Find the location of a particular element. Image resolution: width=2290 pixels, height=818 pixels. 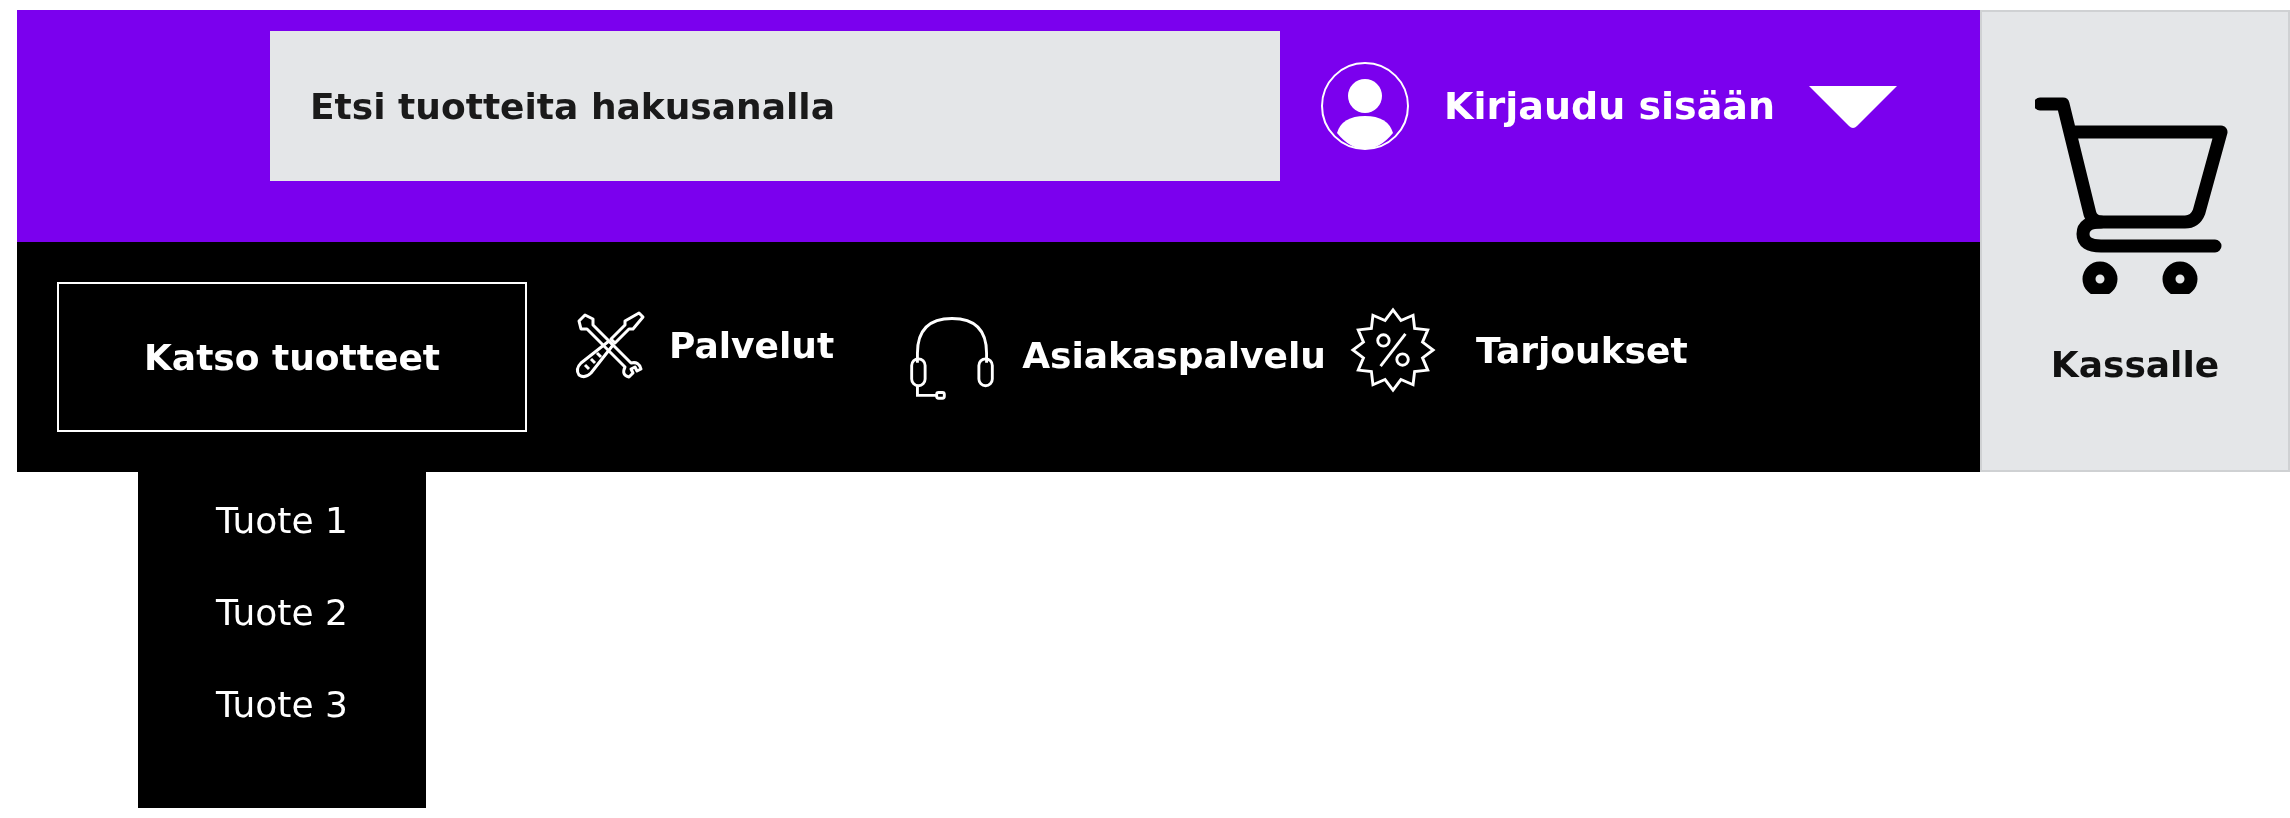

login-link: Kirjaudu sisään is located at coordinates (1609, 106).